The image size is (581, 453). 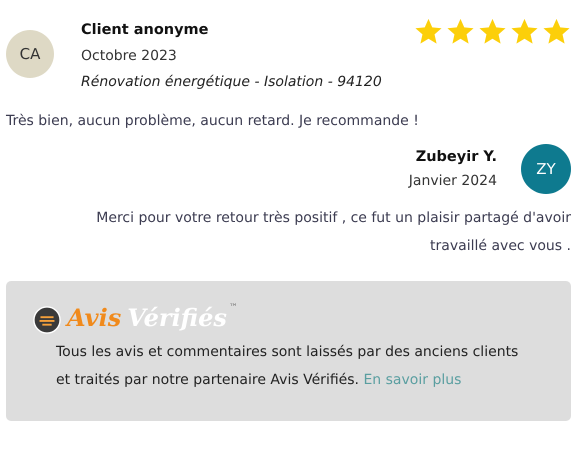 What do you see at coordinates (288, 366) in the screenshot?
I see `notice-text: Tous les avis et commentaires sont laissés par des anciens clients et traités par notre partenaire Avis Vérifiés. En savoir plus` at bounding box center [288, 366].